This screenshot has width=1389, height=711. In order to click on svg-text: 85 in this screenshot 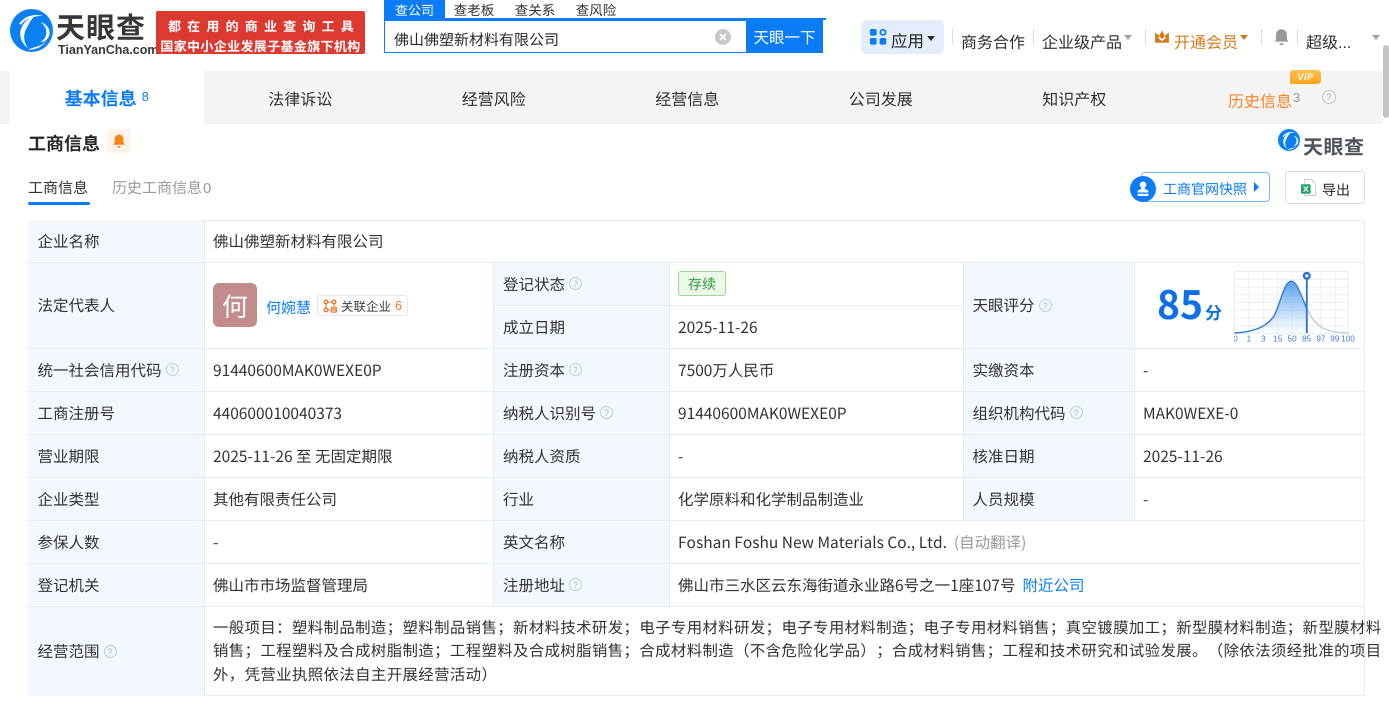, I will do `click(1307, 339)`.